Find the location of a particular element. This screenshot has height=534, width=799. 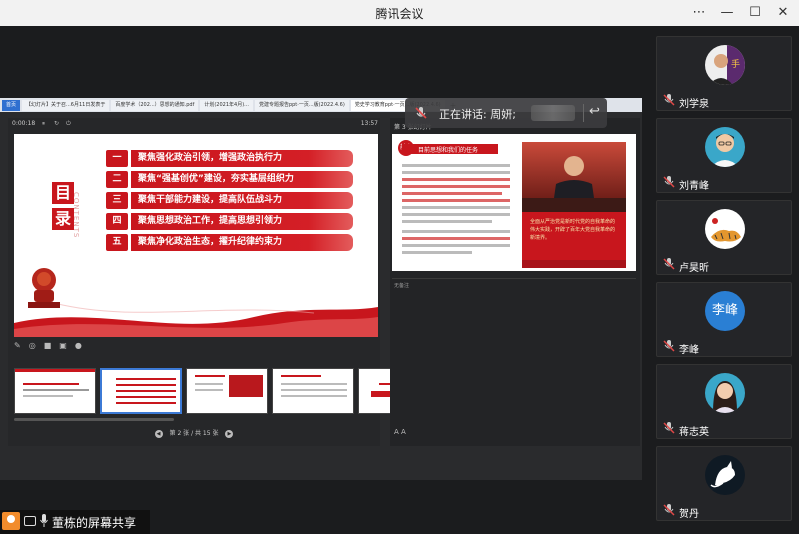

next-slide-quote: 全面从严治党是新时代党的自我革命的伟大实践，开辟了百年大党自我革命的新境界。 is located at coordinates (574, 236).